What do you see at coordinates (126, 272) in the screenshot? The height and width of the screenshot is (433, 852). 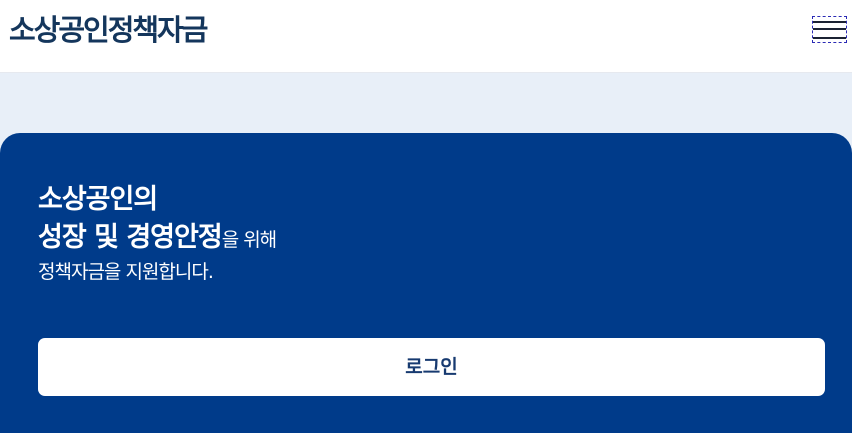 I see `hero-description: 정책자금을 지원합니다.` at bounding box center [126, 272].